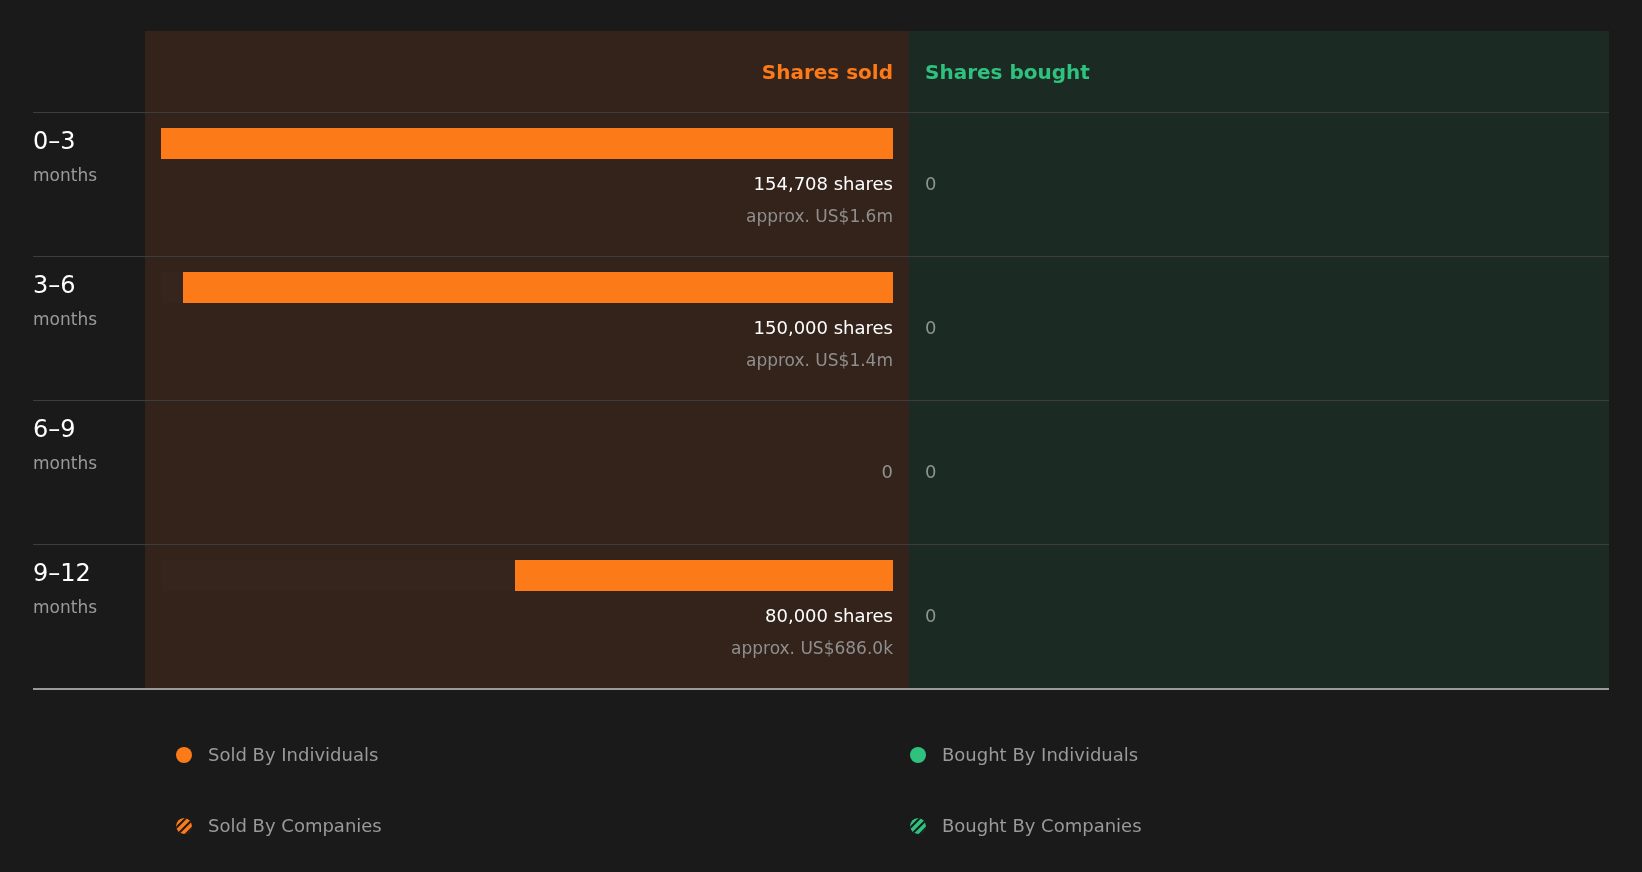 The height and width of the screenshot is (872, 1642). I want to click on shares-count: 150,000 shares, so click(823, 327).